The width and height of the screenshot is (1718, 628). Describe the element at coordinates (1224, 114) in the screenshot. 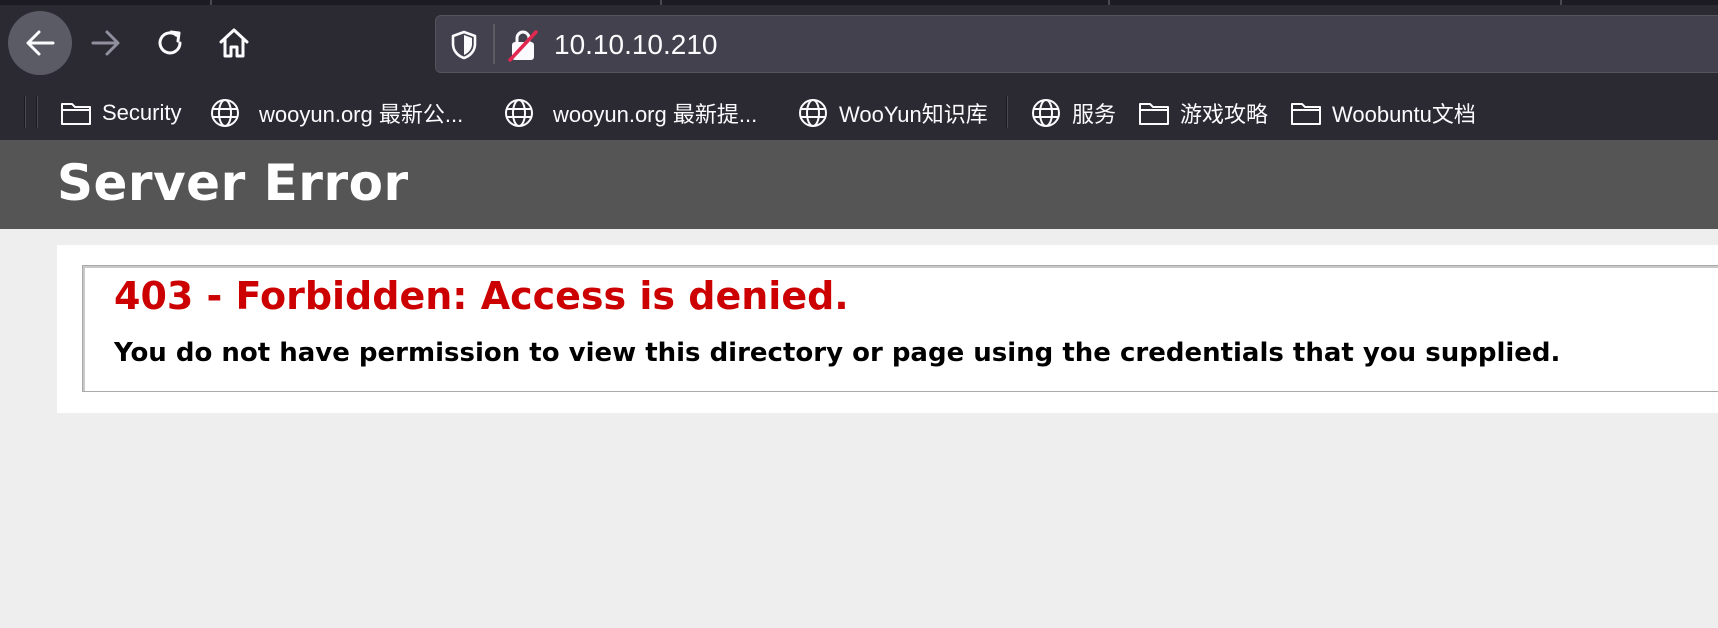

I see `bookmark-label: 游戏攻略` at that location.